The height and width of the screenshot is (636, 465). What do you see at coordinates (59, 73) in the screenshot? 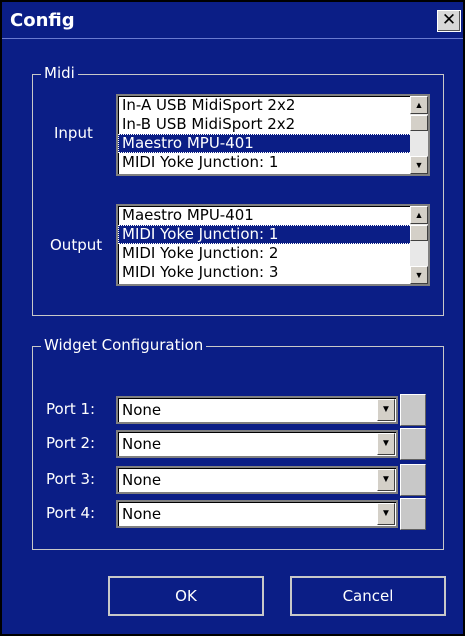
I see `midi-group-label: Midi` at bounding box center [59, 73].